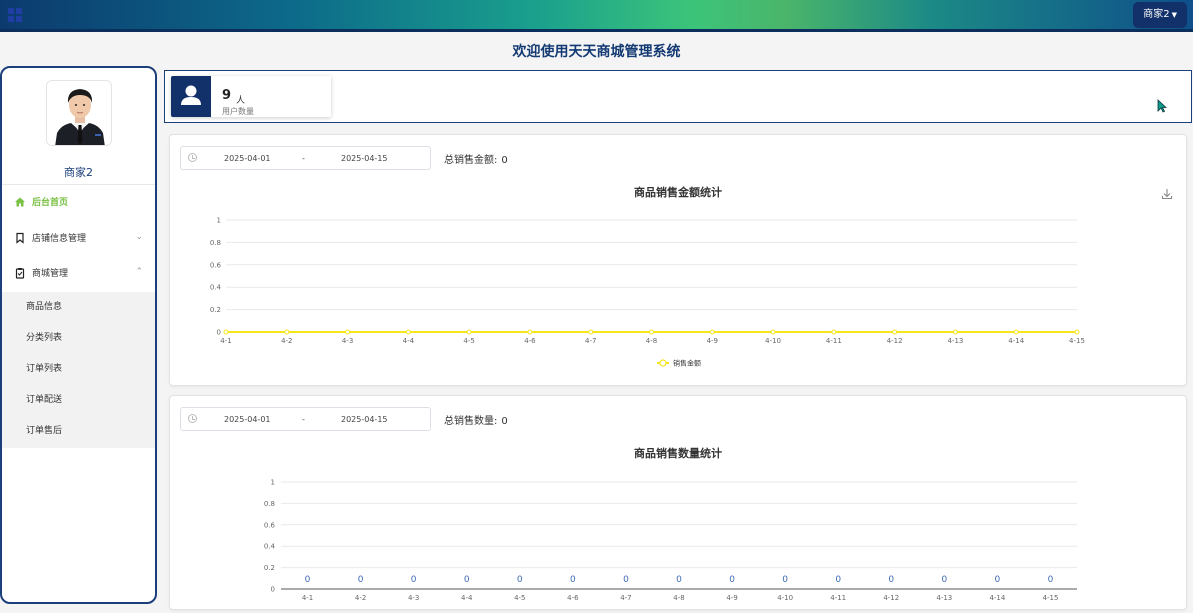 The height and width of the screenshot is (613, 1193). Describe the element at coordinates (596, 52) in the screenshot. I see `page-title: 欢迎使用天天商城管理系统` at that location.